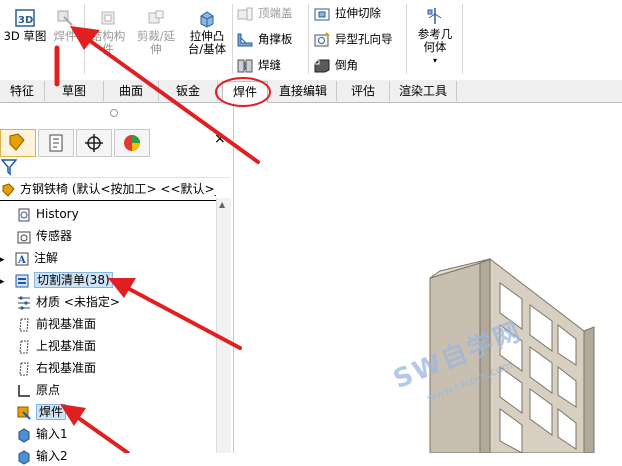 The width and height of the screenshot is (622, 466). Describe the element at coordinates (243, 92) in the screenshot. I see `highlight-circle-weldment-tab` at that location.